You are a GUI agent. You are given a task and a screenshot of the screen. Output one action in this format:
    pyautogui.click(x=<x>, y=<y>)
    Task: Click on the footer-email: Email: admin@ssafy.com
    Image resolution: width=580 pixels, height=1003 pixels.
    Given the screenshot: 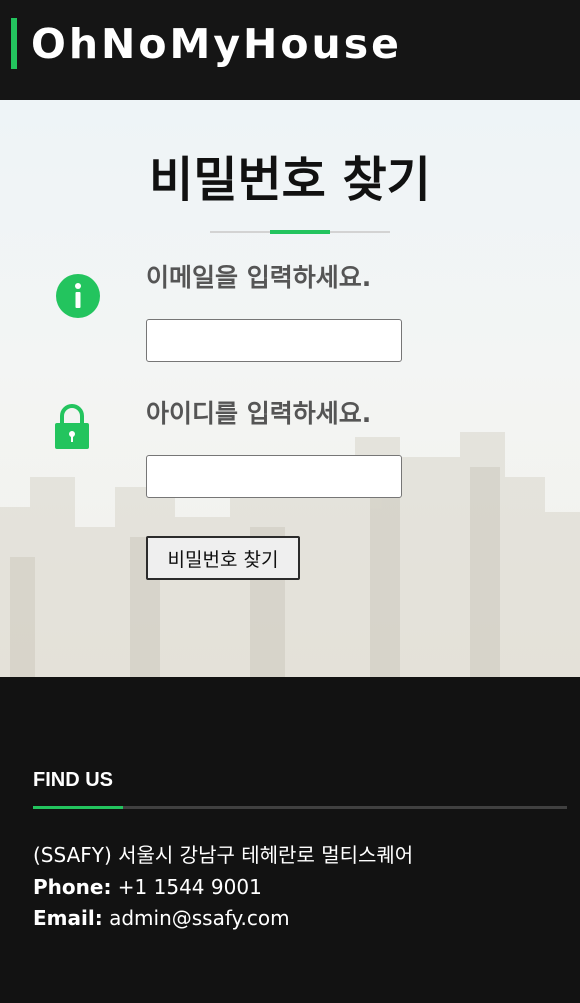 What is the action you would take?
    pyautogui.click(x=161, y=918)
    